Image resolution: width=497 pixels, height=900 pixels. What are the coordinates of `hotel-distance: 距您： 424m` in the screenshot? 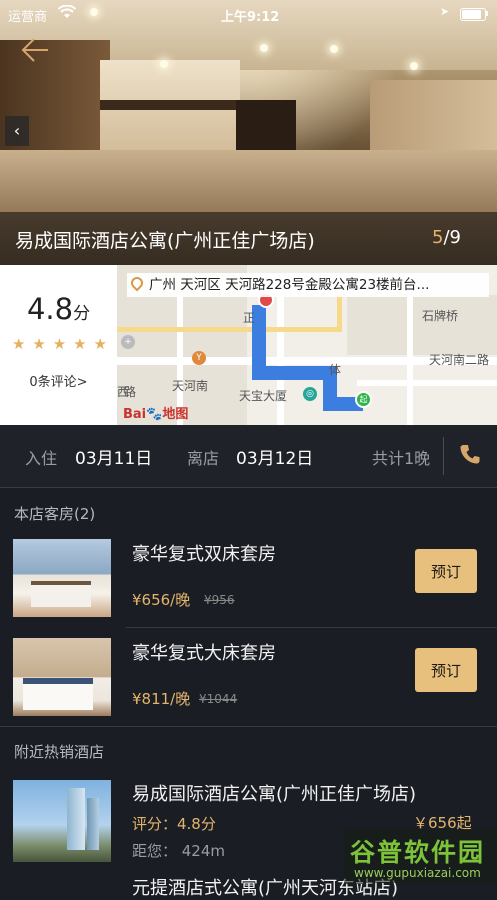 It's located at (179, 851).